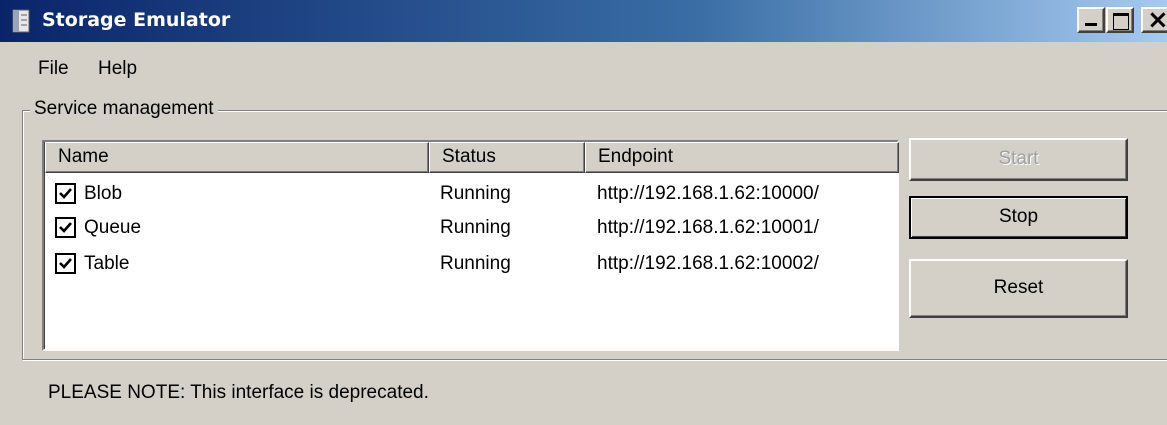 This screenshot has width=1167, height=425. What do you see at coordinates (113, 227) in the screenshot?
I see `service-name: Queue` at bounding box center [113, 227].